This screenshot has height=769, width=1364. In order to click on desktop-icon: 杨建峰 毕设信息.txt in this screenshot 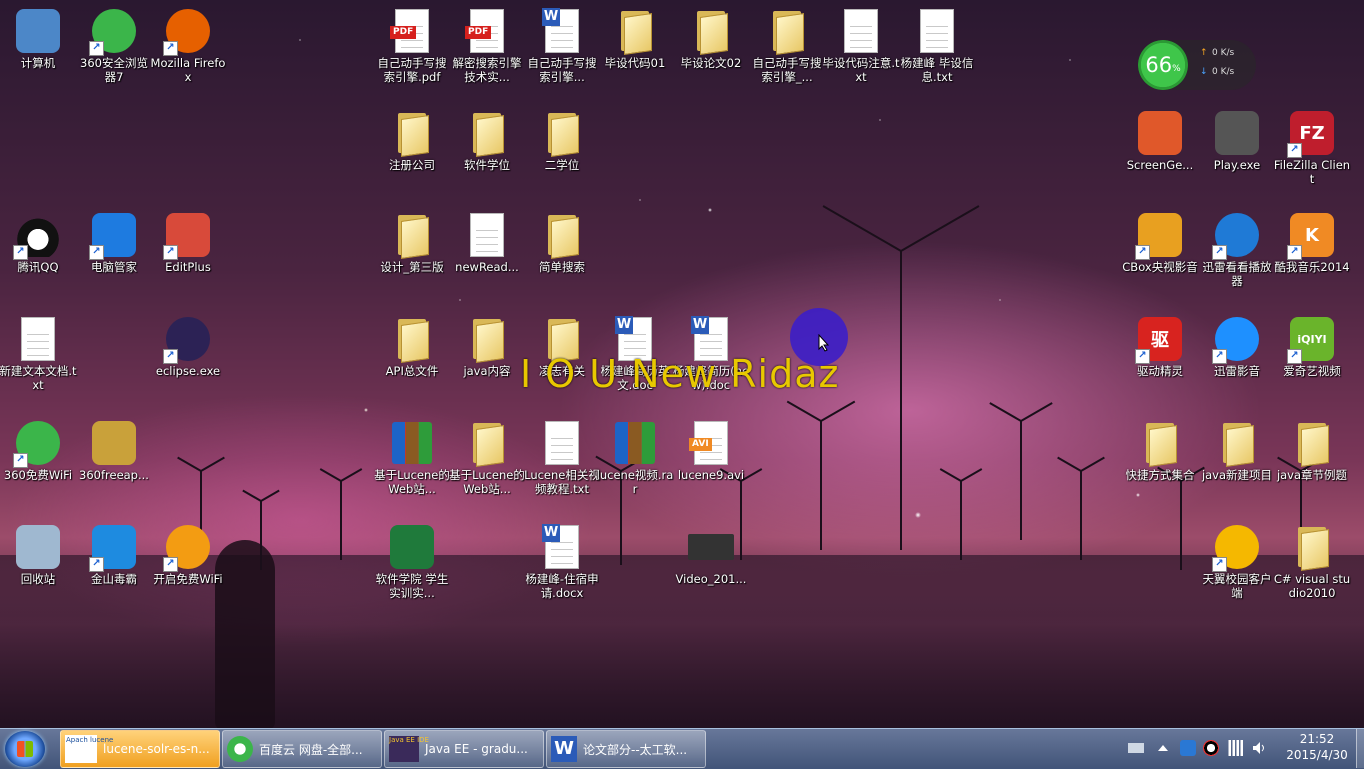, I will do `click(937, 46)`.